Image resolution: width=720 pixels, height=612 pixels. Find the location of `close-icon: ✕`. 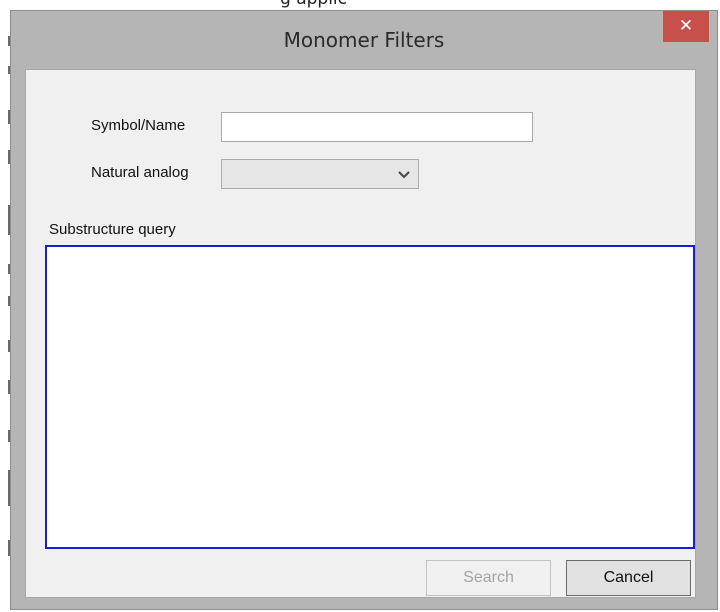

close-icon: ✕ is located at coordinates (686, 26).